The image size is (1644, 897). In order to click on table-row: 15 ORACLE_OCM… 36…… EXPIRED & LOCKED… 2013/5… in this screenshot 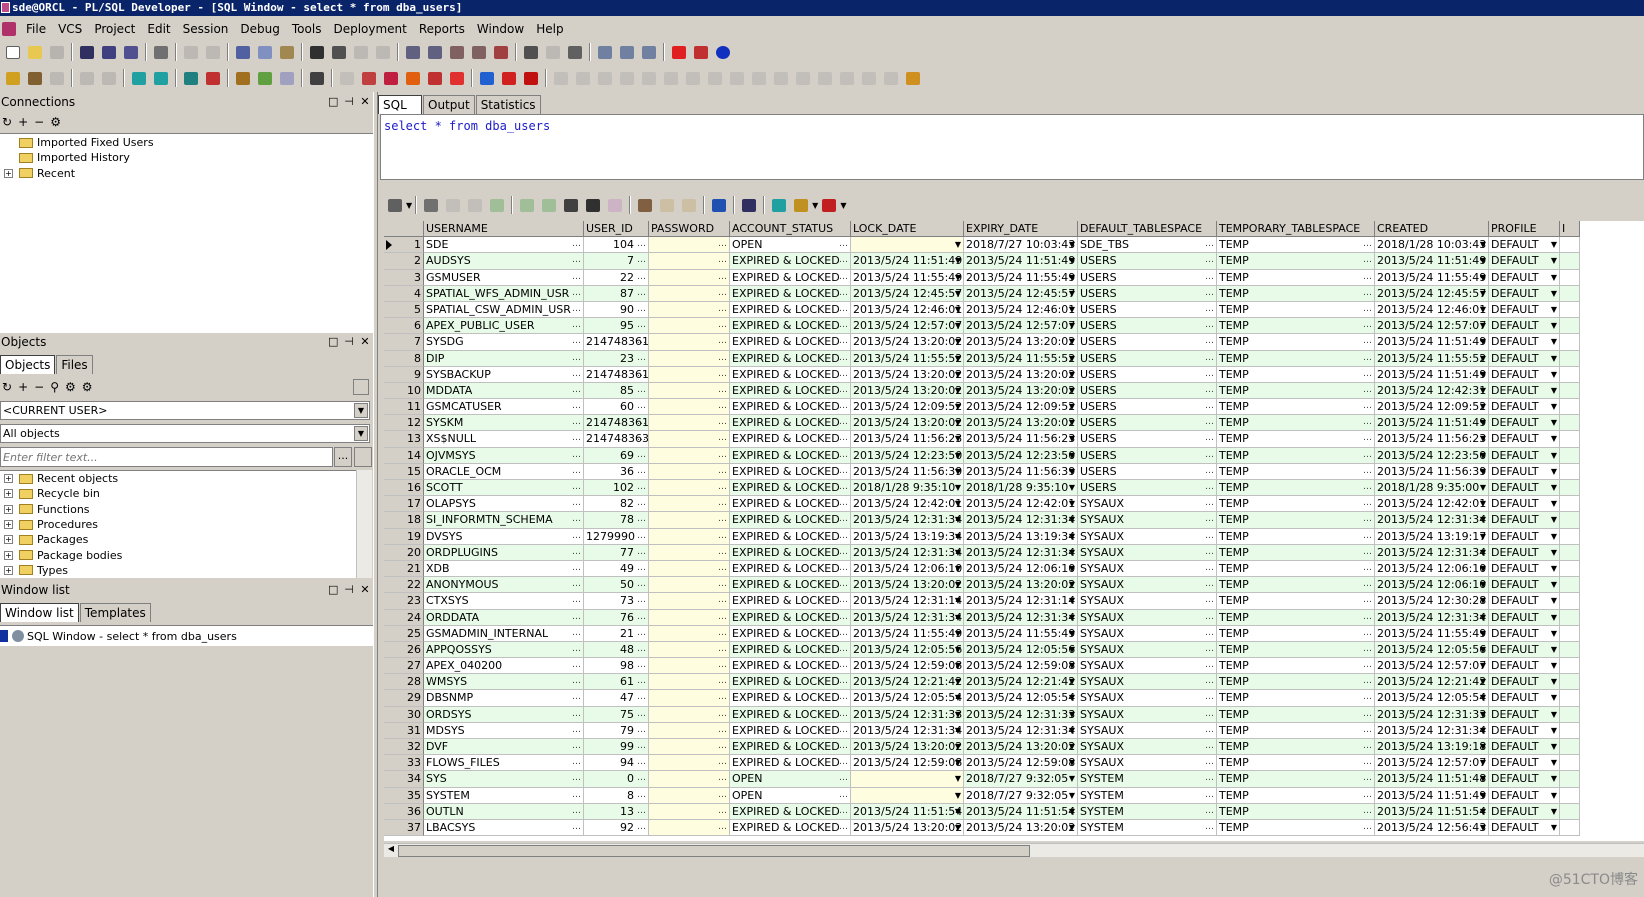, I will do `click(1014, 471)`.